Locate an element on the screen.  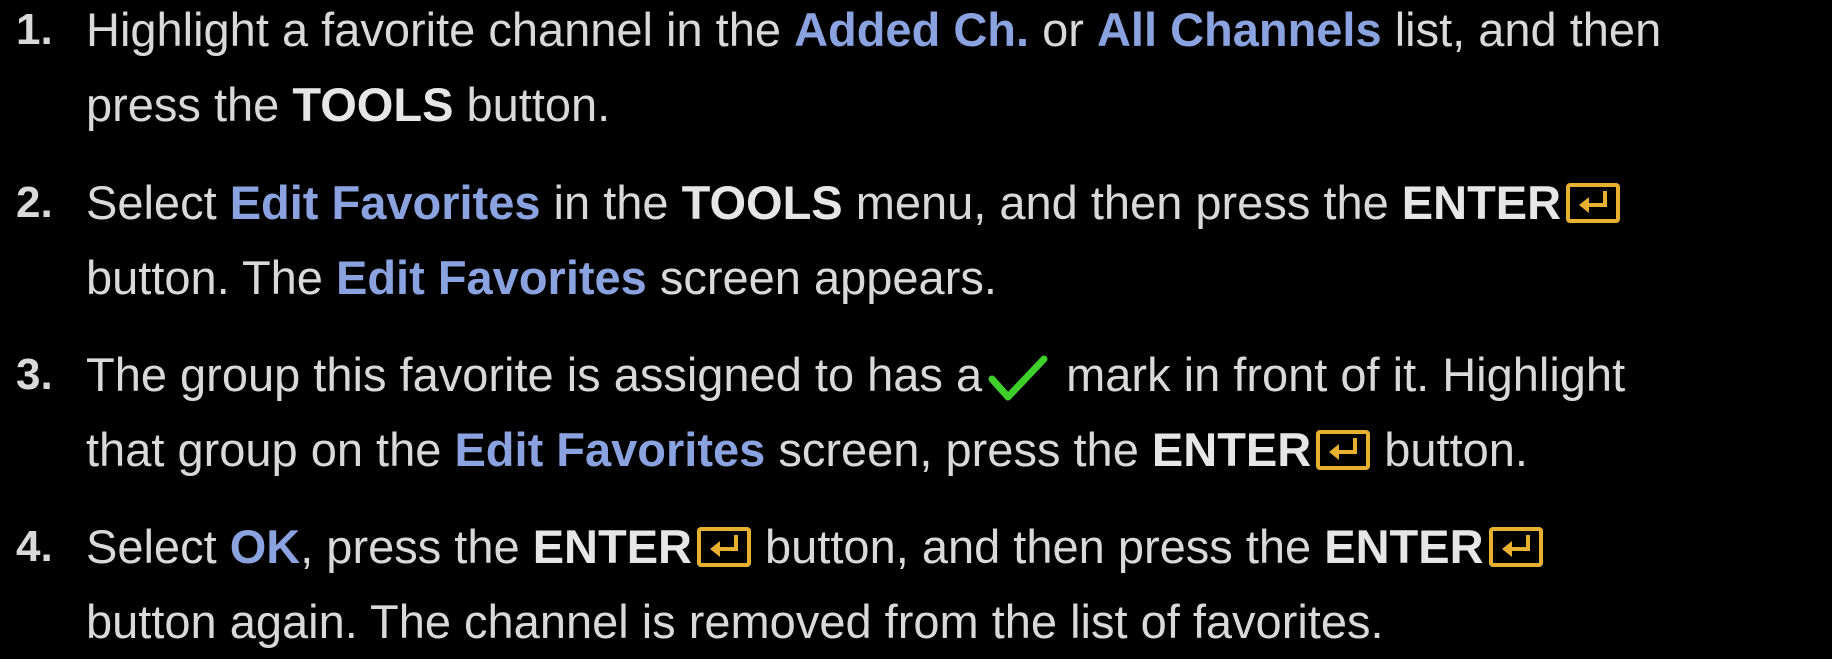
text-segment: , press the is located at coordinates (416, 546).